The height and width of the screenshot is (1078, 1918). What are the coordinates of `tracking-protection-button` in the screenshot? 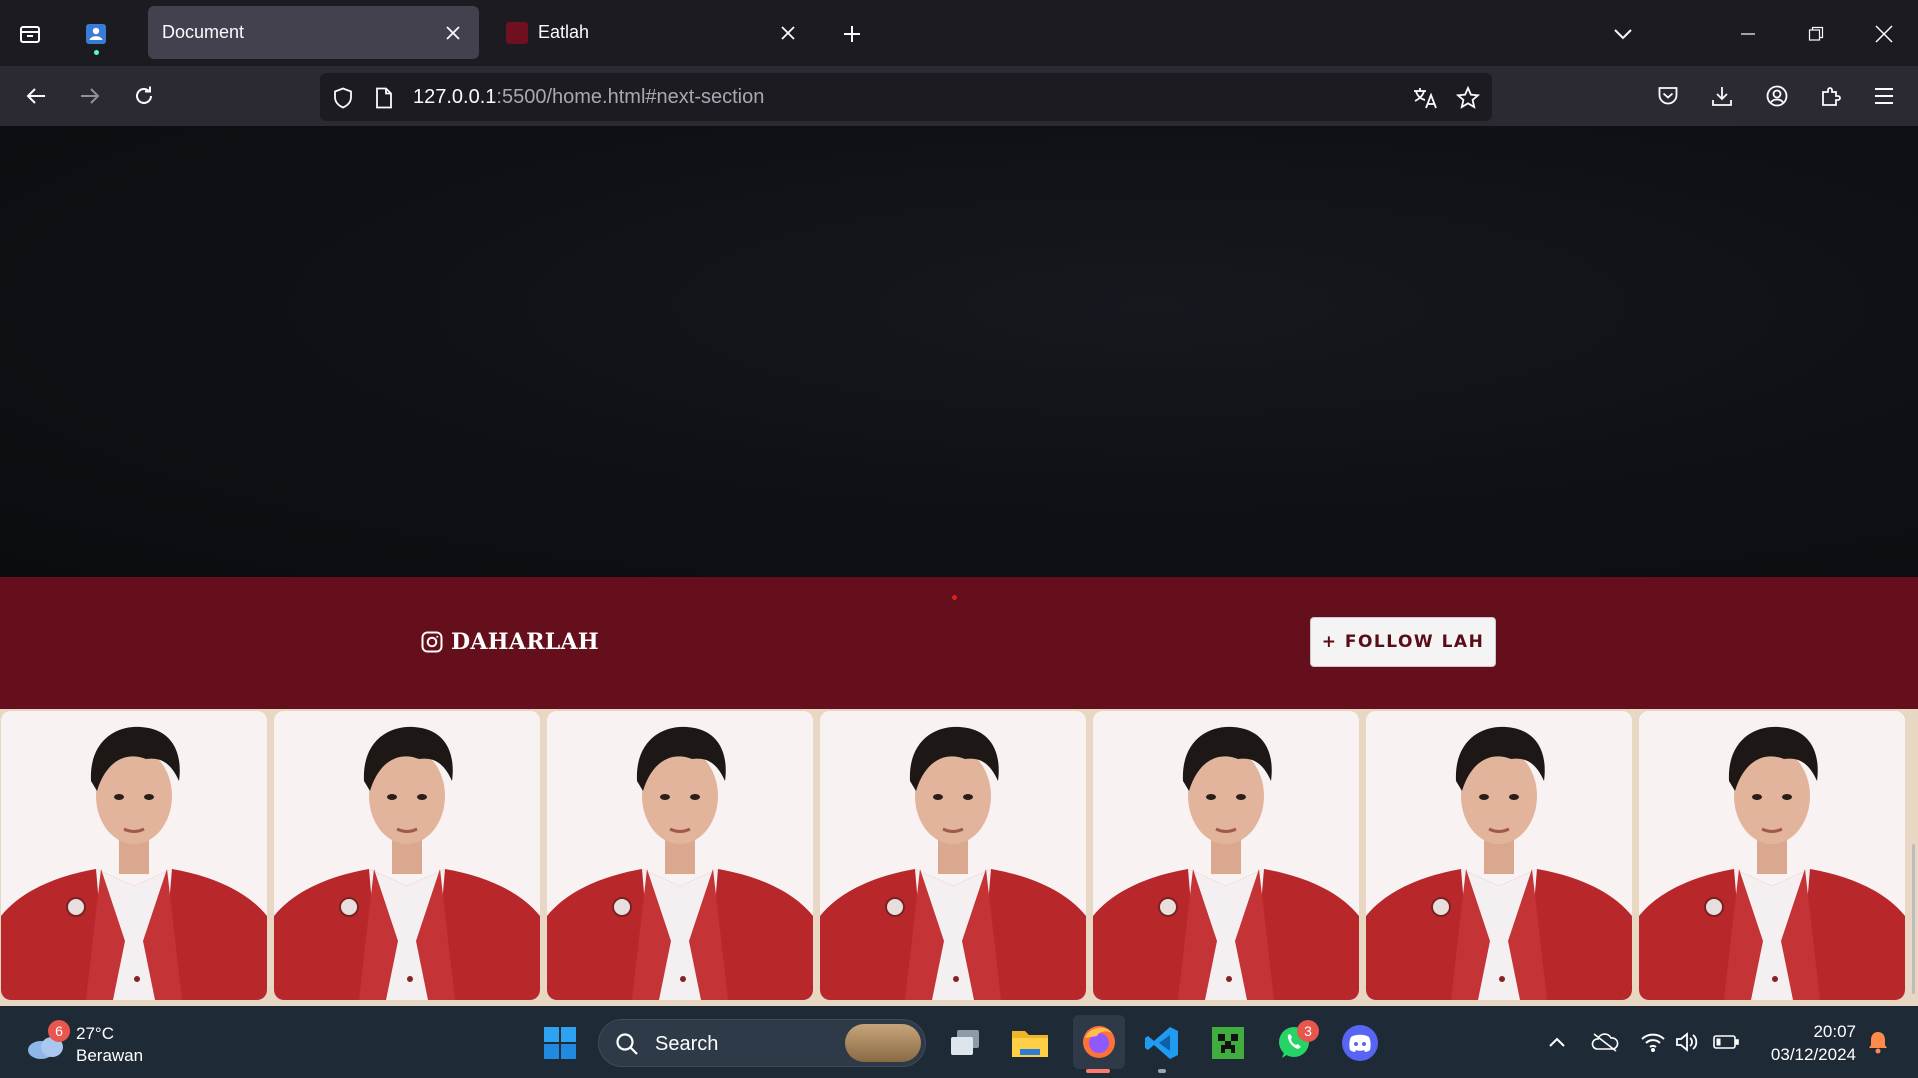 It's located at (343, 98).